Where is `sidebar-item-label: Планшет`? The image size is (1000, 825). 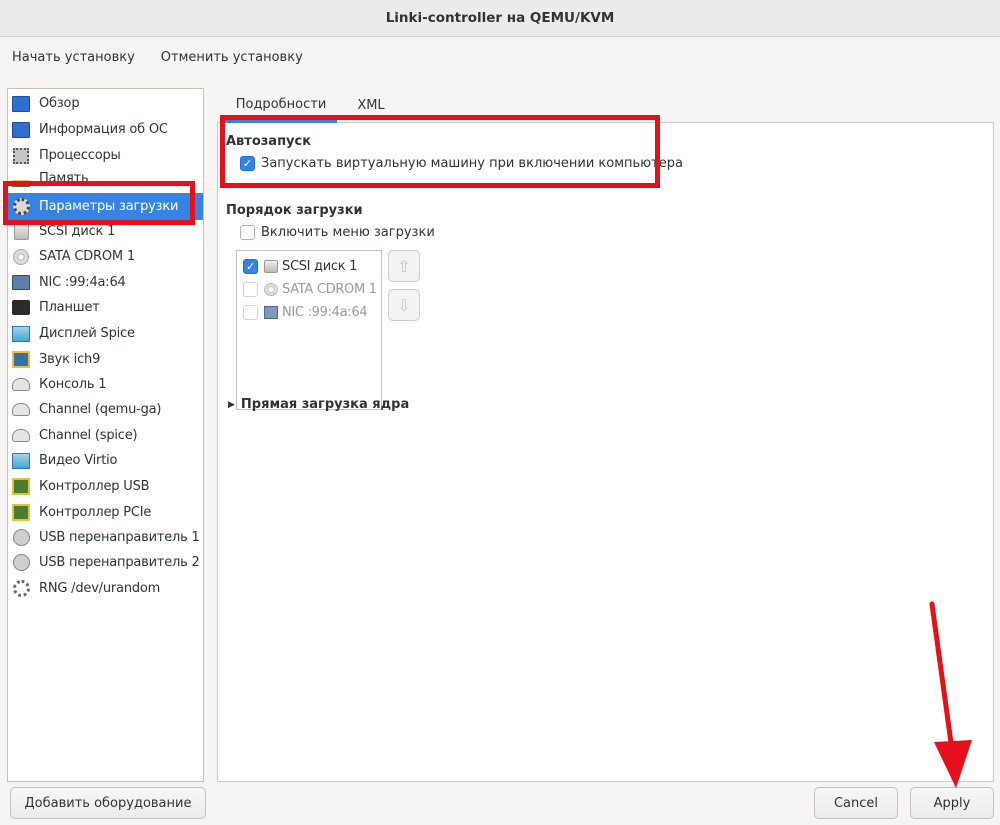
sidebar-item-label: Планшет is located at coordinates (69, 307).